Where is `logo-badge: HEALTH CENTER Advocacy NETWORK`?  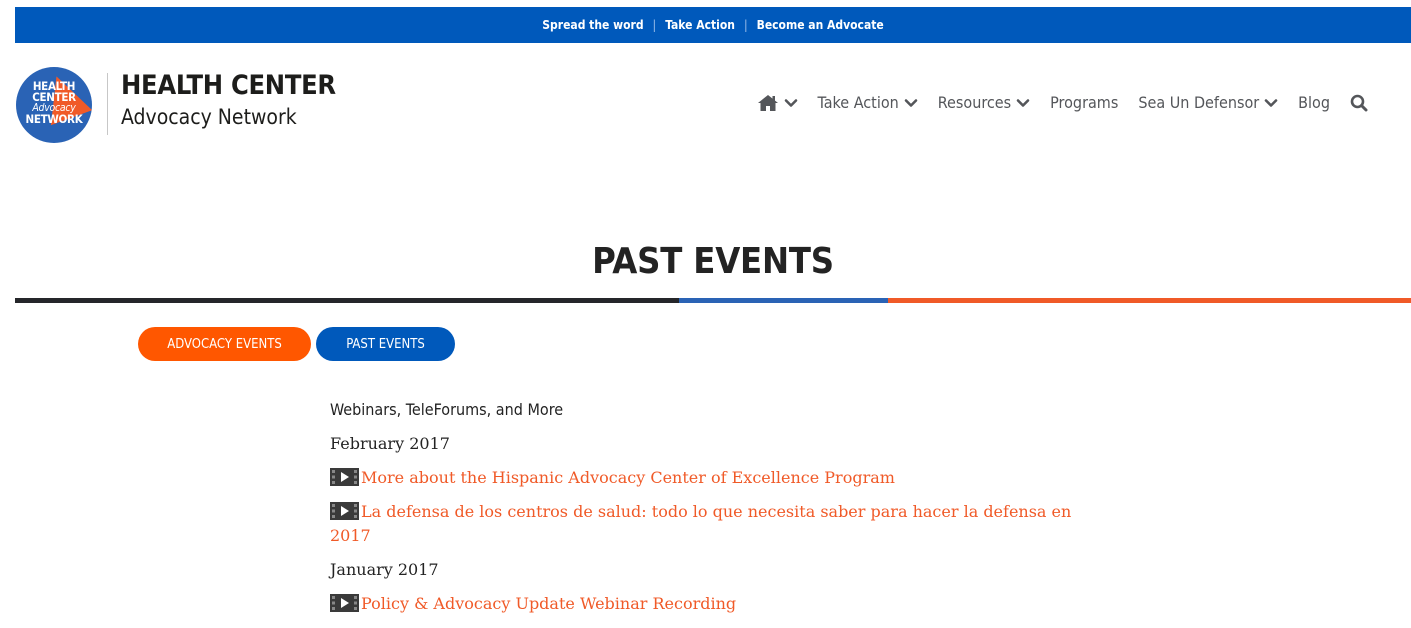 logo-badge: HEALTH CENTER Advocacy NETWORK is located at coordinates (54, 105).